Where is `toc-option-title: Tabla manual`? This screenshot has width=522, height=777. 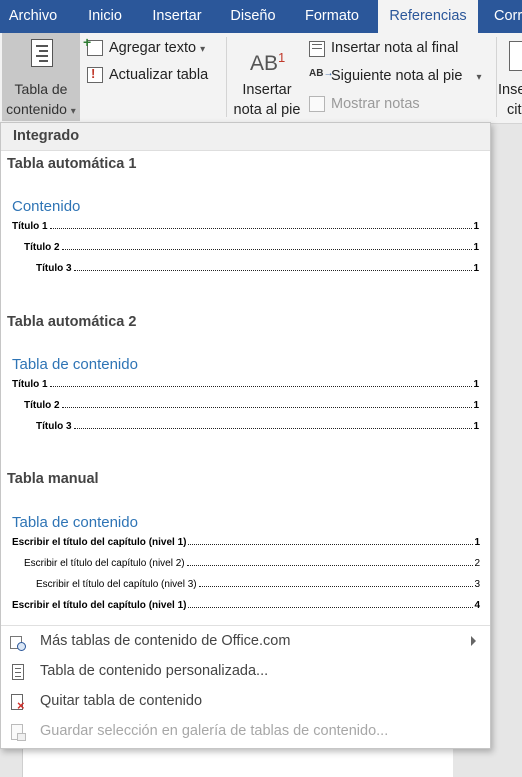 toc-option-title: Tabla manual is located at coordinates (53, 479).